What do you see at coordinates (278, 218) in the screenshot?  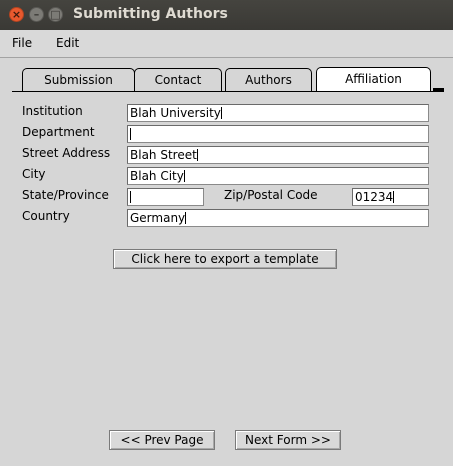 I see `country-field: Germany` at bounding box center [278, 218].